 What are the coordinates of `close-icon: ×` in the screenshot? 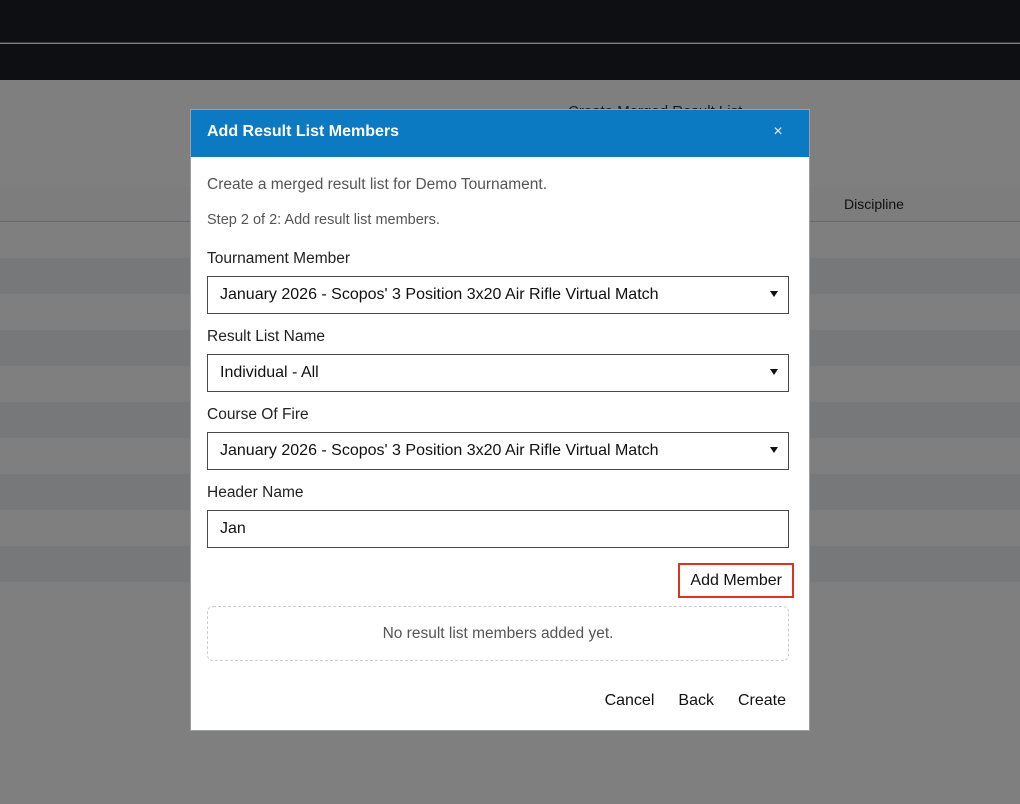 It's located at (778, 132).